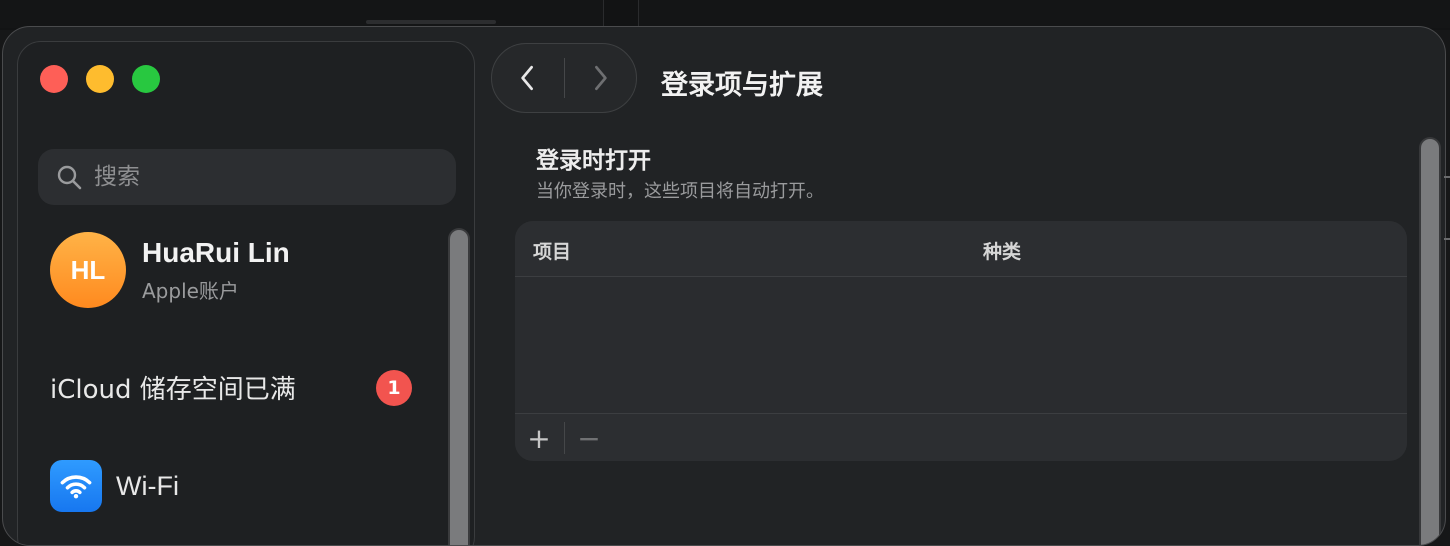 The image size is (1450, 546). Describe the element at coordinates (593, 161) in the screenshot. I see `section-title: 登录时打开` at that location.